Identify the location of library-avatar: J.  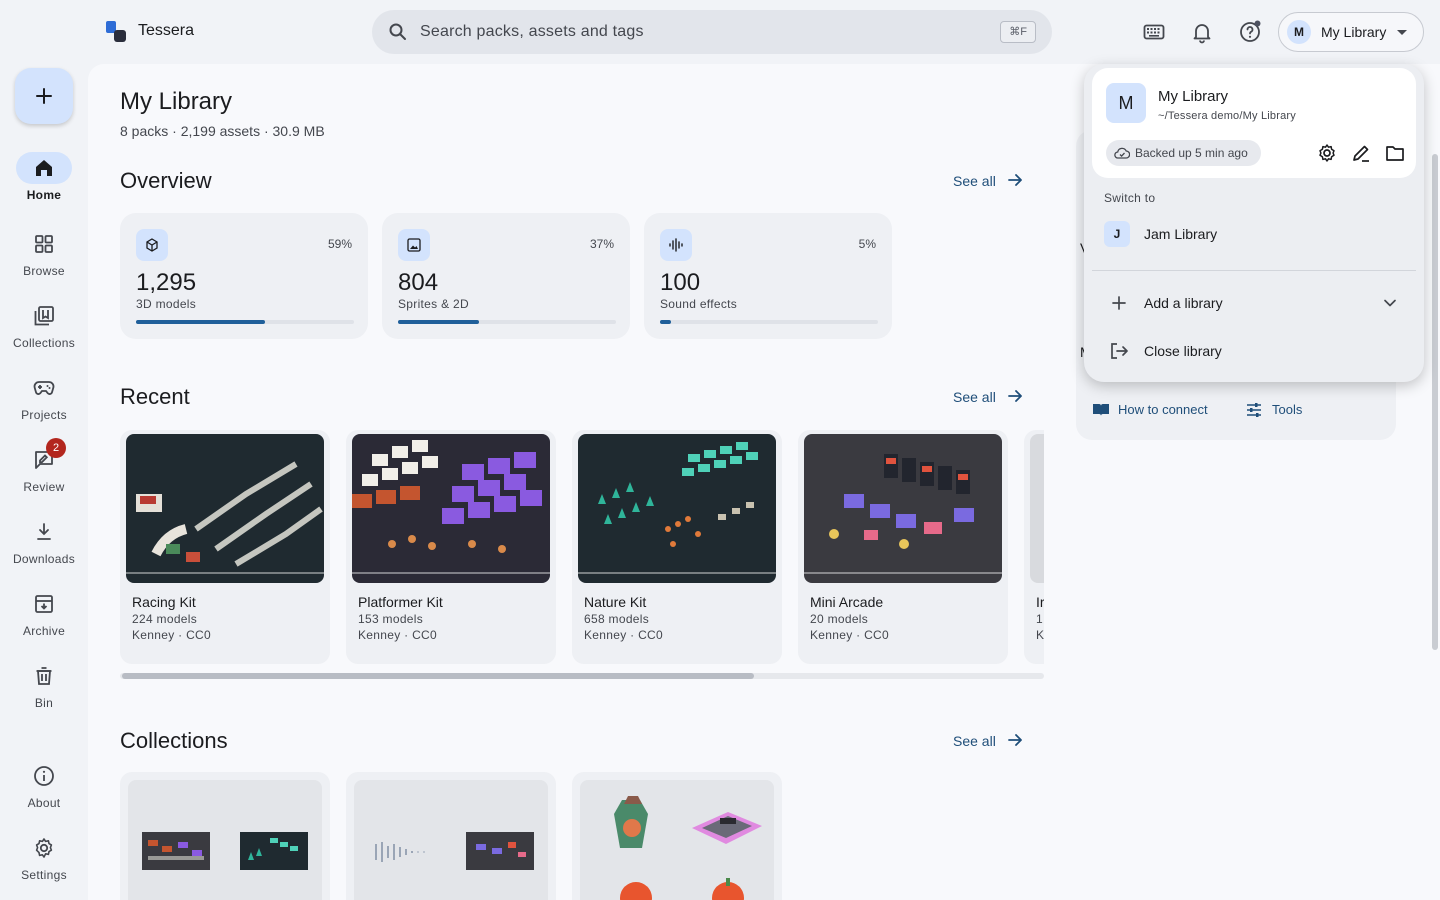
(1117, 234).